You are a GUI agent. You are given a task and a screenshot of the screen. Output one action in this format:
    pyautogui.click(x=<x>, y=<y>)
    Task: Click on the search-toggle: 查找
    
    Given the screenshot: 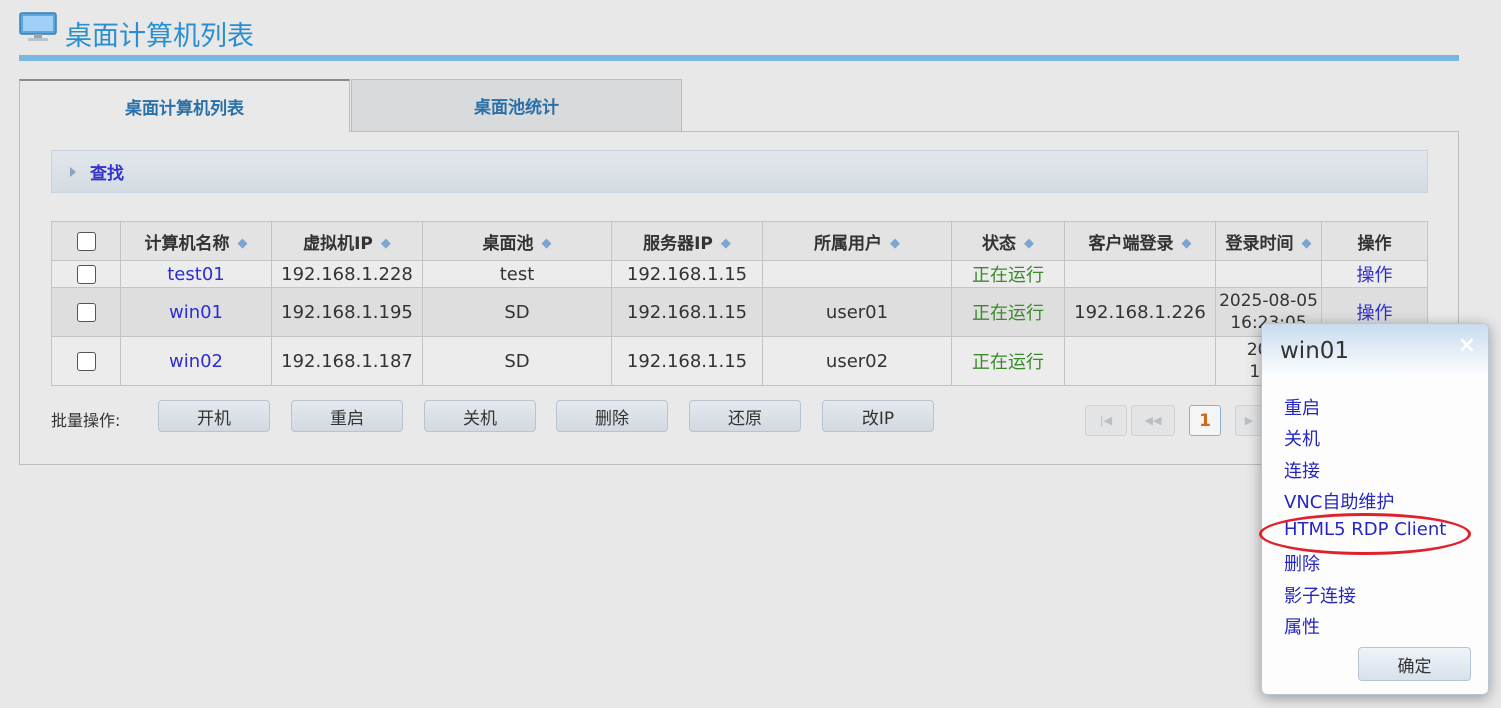 What is the action you would take?
    pyautogui.click(x=739, y=171)
    